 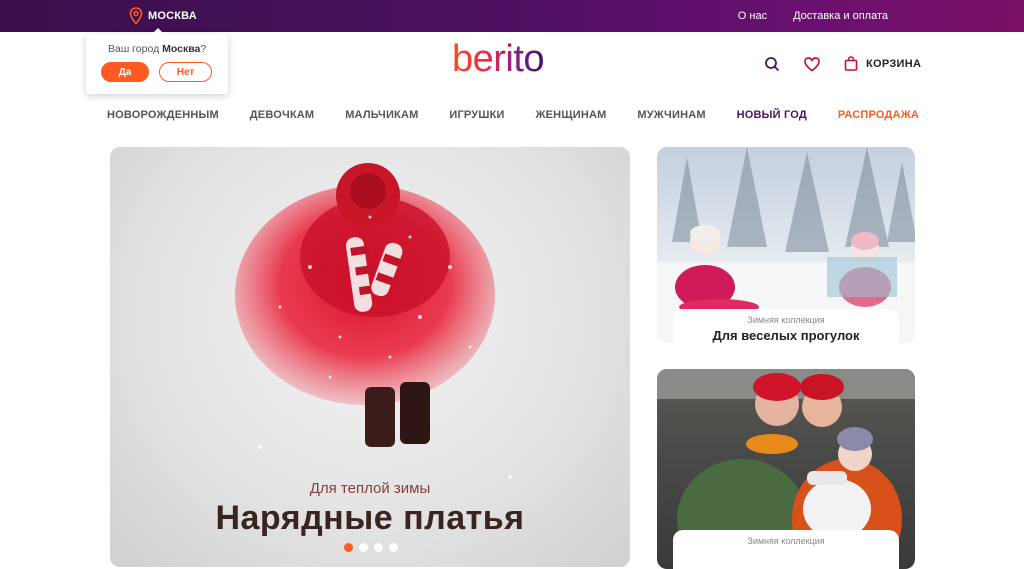 What do you see at coordinates (671, 115) in the screenshot?
I see `nav-item-men: МУЖЧИНАМ` at bounding box center [671, 115].